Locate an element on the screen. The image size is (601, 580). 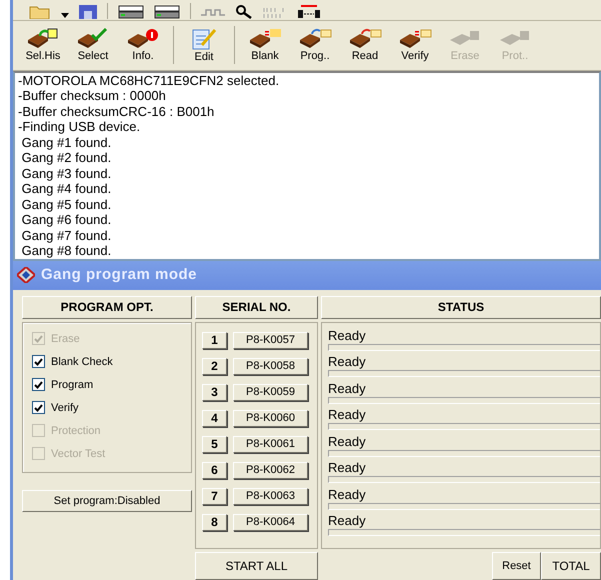
folder-icon is located at coordinates (40, 11).